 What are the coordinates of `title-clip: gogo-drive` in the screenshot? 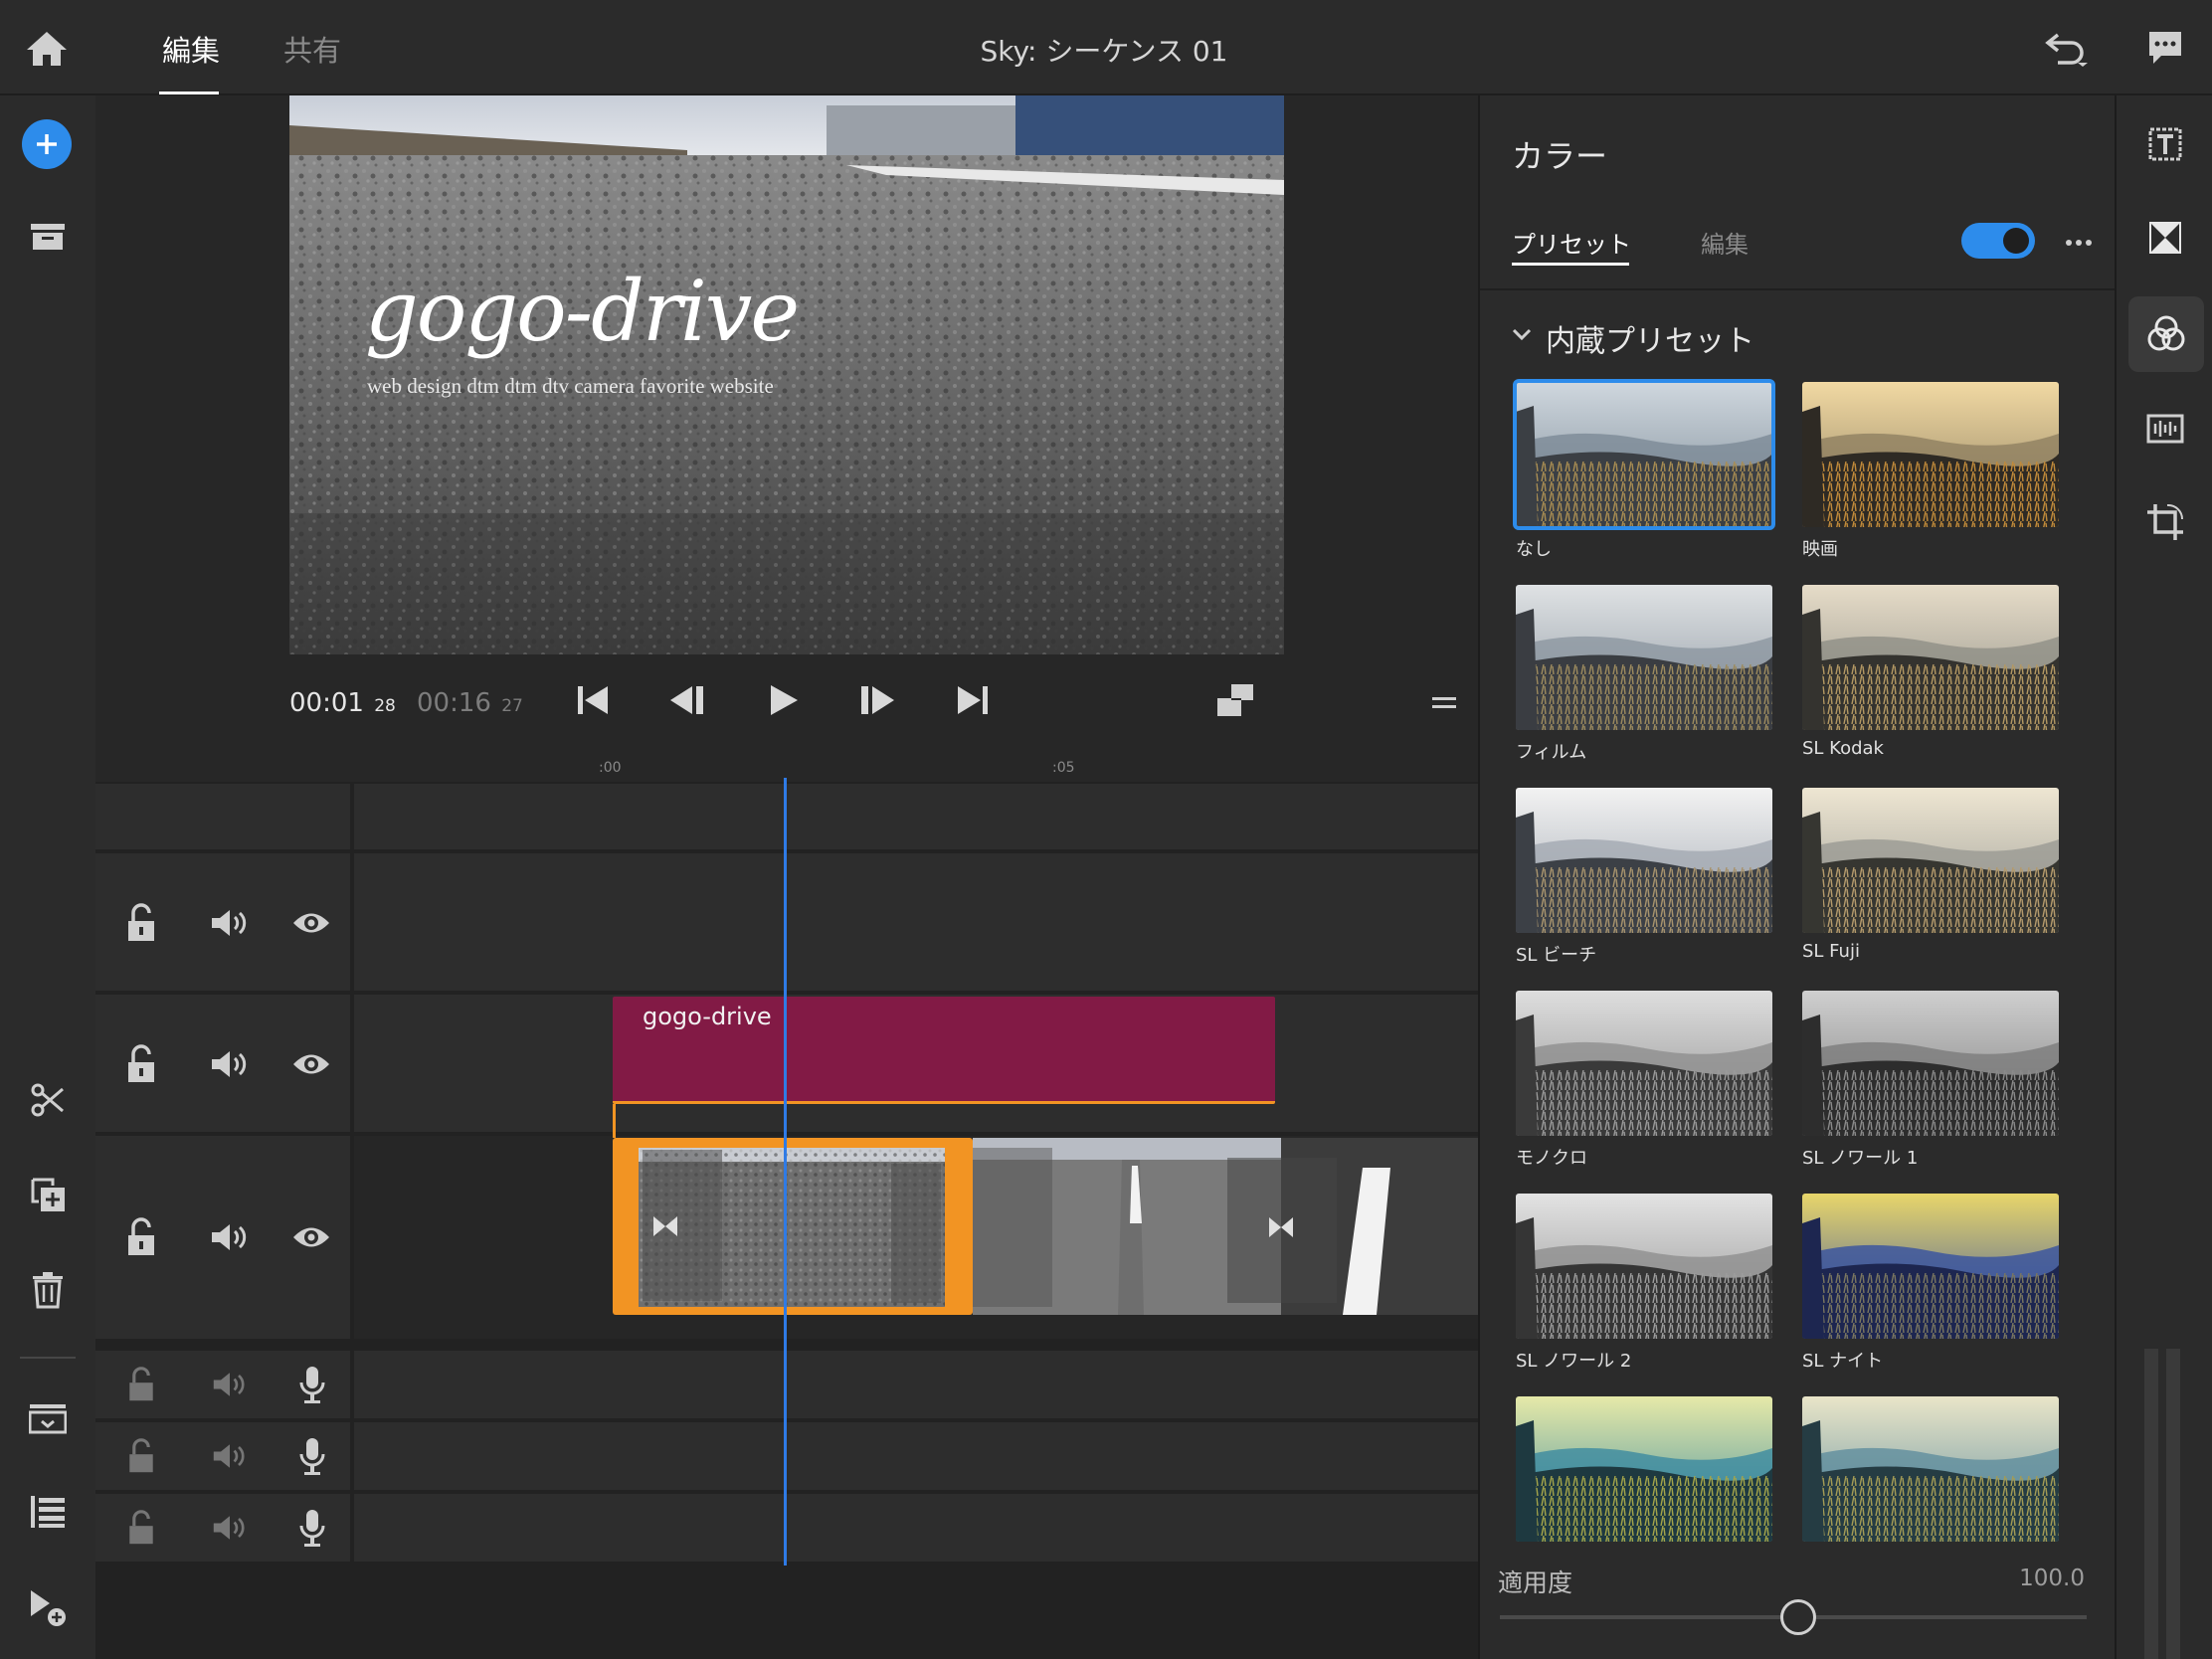 It's located at (944, 1050).